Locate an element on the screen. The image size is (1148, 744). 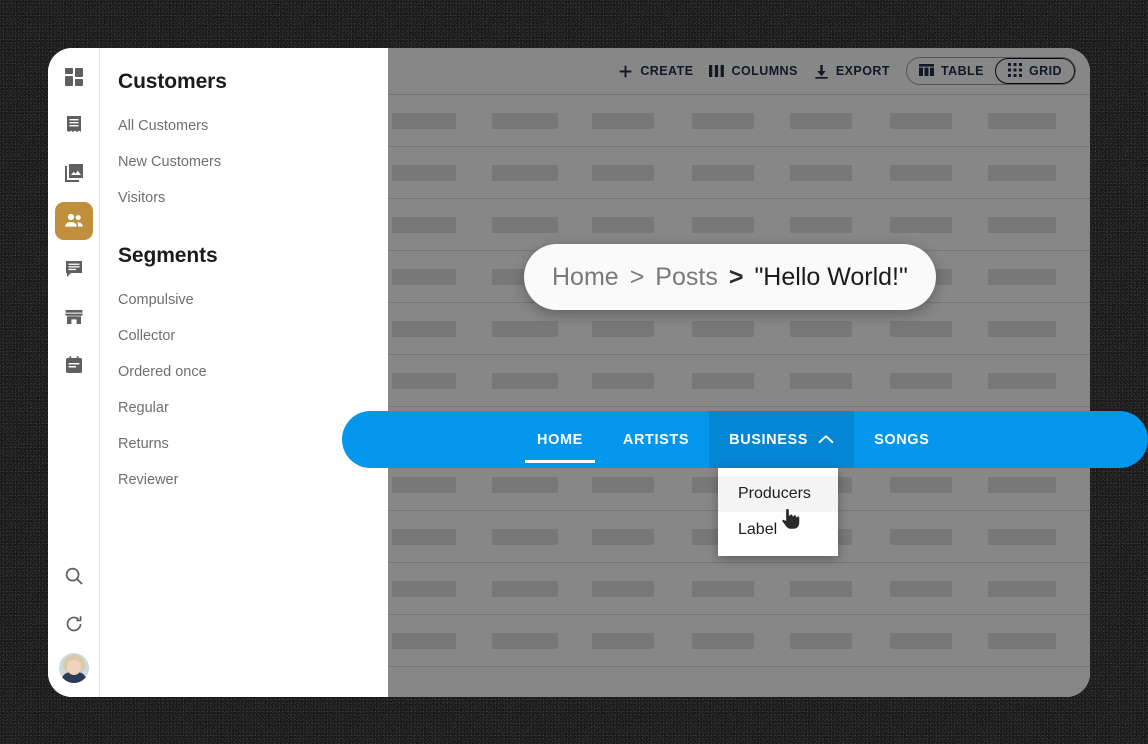
sidebar-link-ordered-once: Ordered once is located at coordinates (253, 372).